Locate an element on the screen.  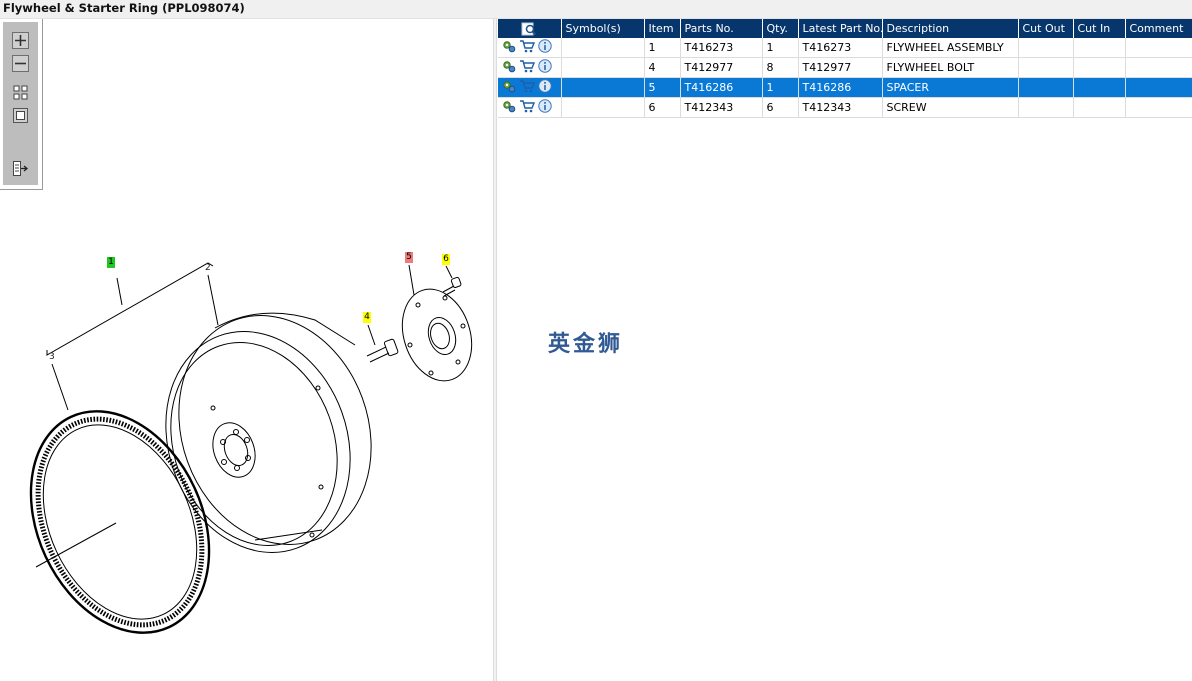
callout-tag-3: 3 is located at coordinates (52, 357).